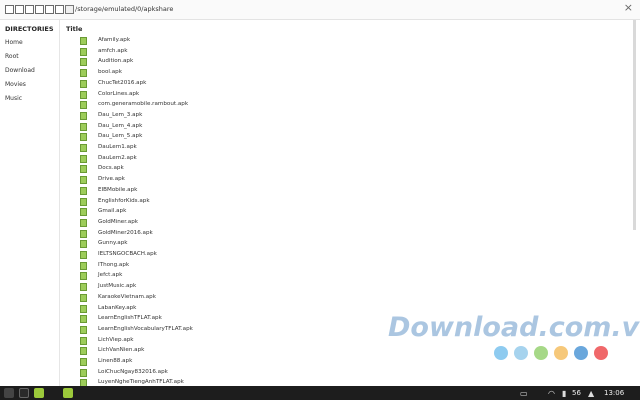  Describe the element at coordinates (127, 254) in the screenshot. I see `file-name: IELTSNGOCBACH.apk` at that location.